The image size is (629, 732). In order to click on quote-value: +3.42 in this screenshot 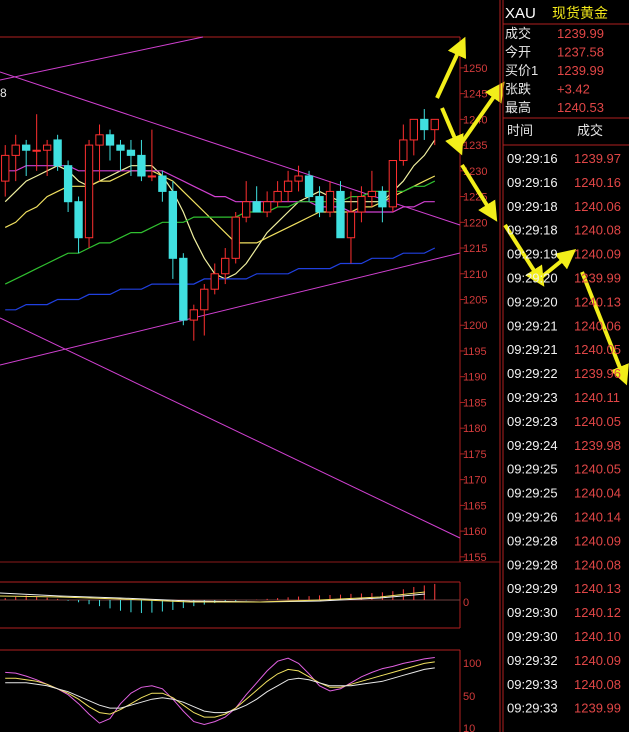, I will do `click(573, 89)`.